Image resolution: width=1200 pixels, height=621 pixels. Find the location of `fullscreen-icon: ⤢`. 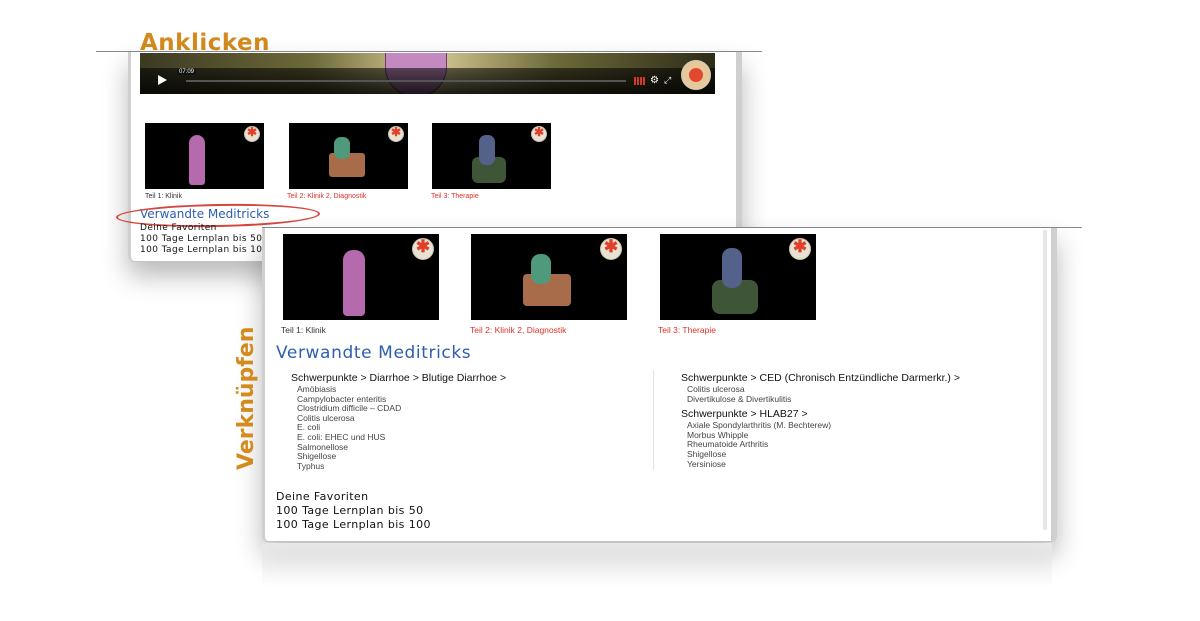

fullscreen-icon: ⤢ is located at coordinates (667, 80).